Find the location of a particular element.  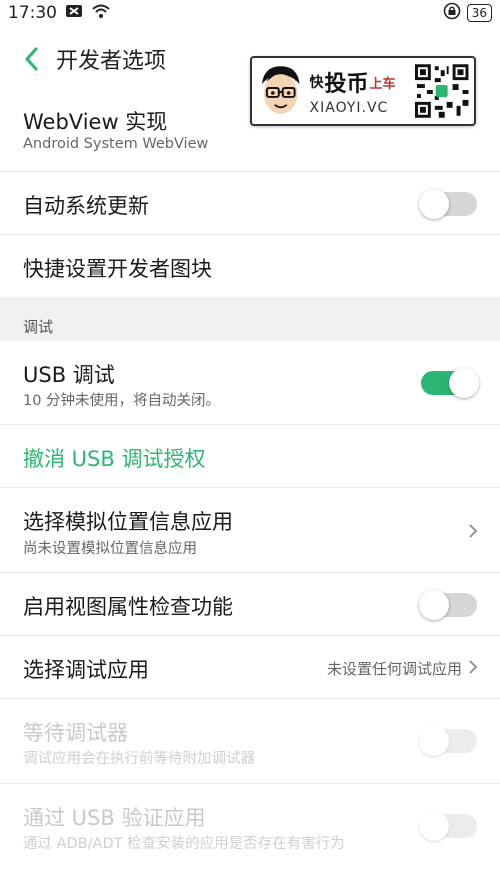

battery-indicator: 36 is located at coordinates (479, 13).